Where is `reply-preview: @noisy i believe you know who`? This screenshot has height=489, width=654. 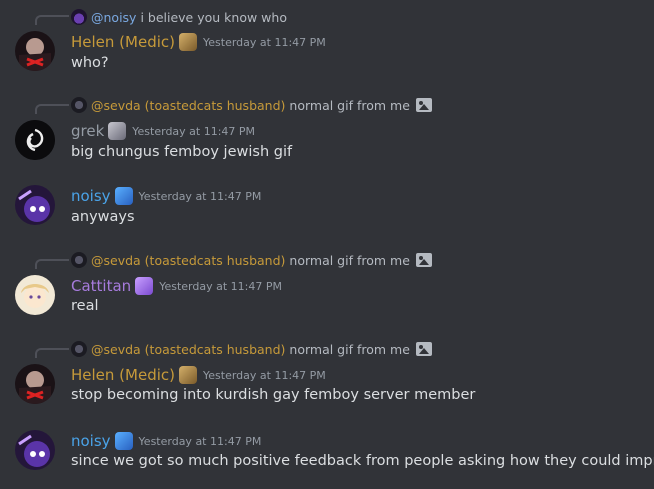
reply-preview: @noisy i believe you know who is located at coordinates (179, 17).